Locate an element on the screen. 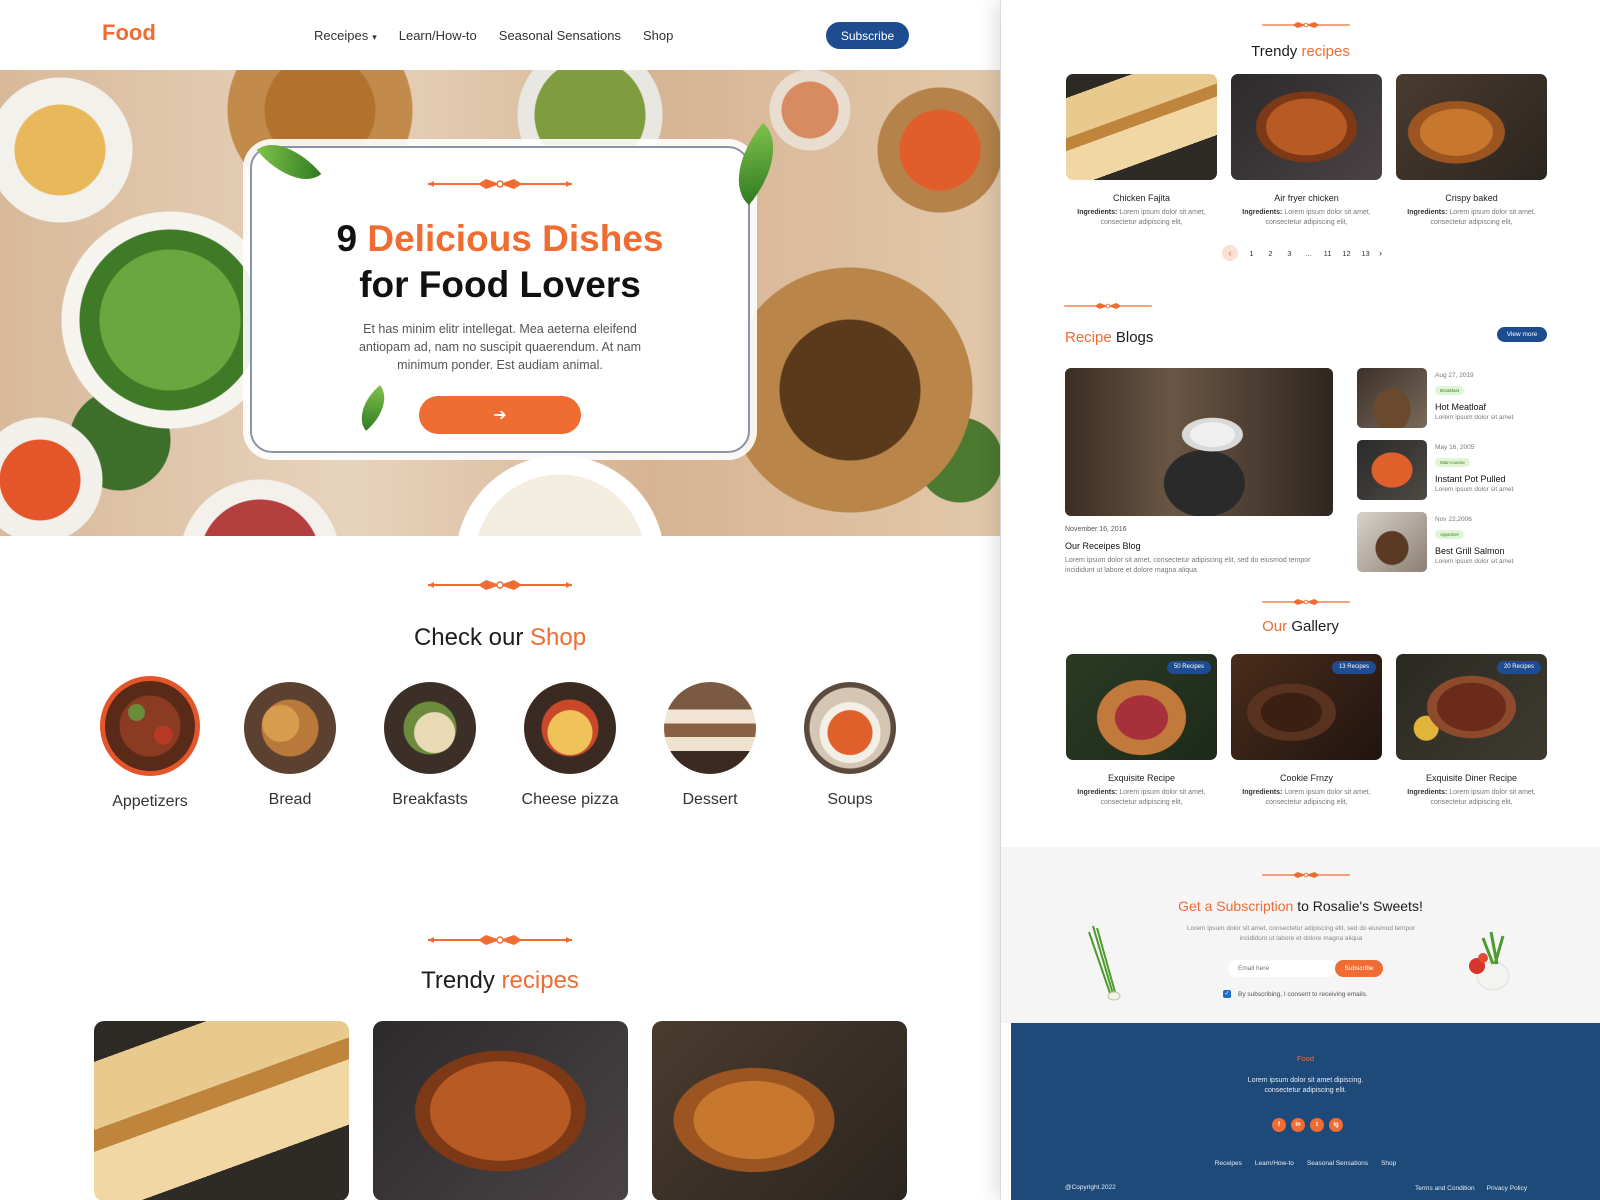 This screenshot has width=1600, height=1200. category-label: Cheese pizza is located at coordinates (570, 799).